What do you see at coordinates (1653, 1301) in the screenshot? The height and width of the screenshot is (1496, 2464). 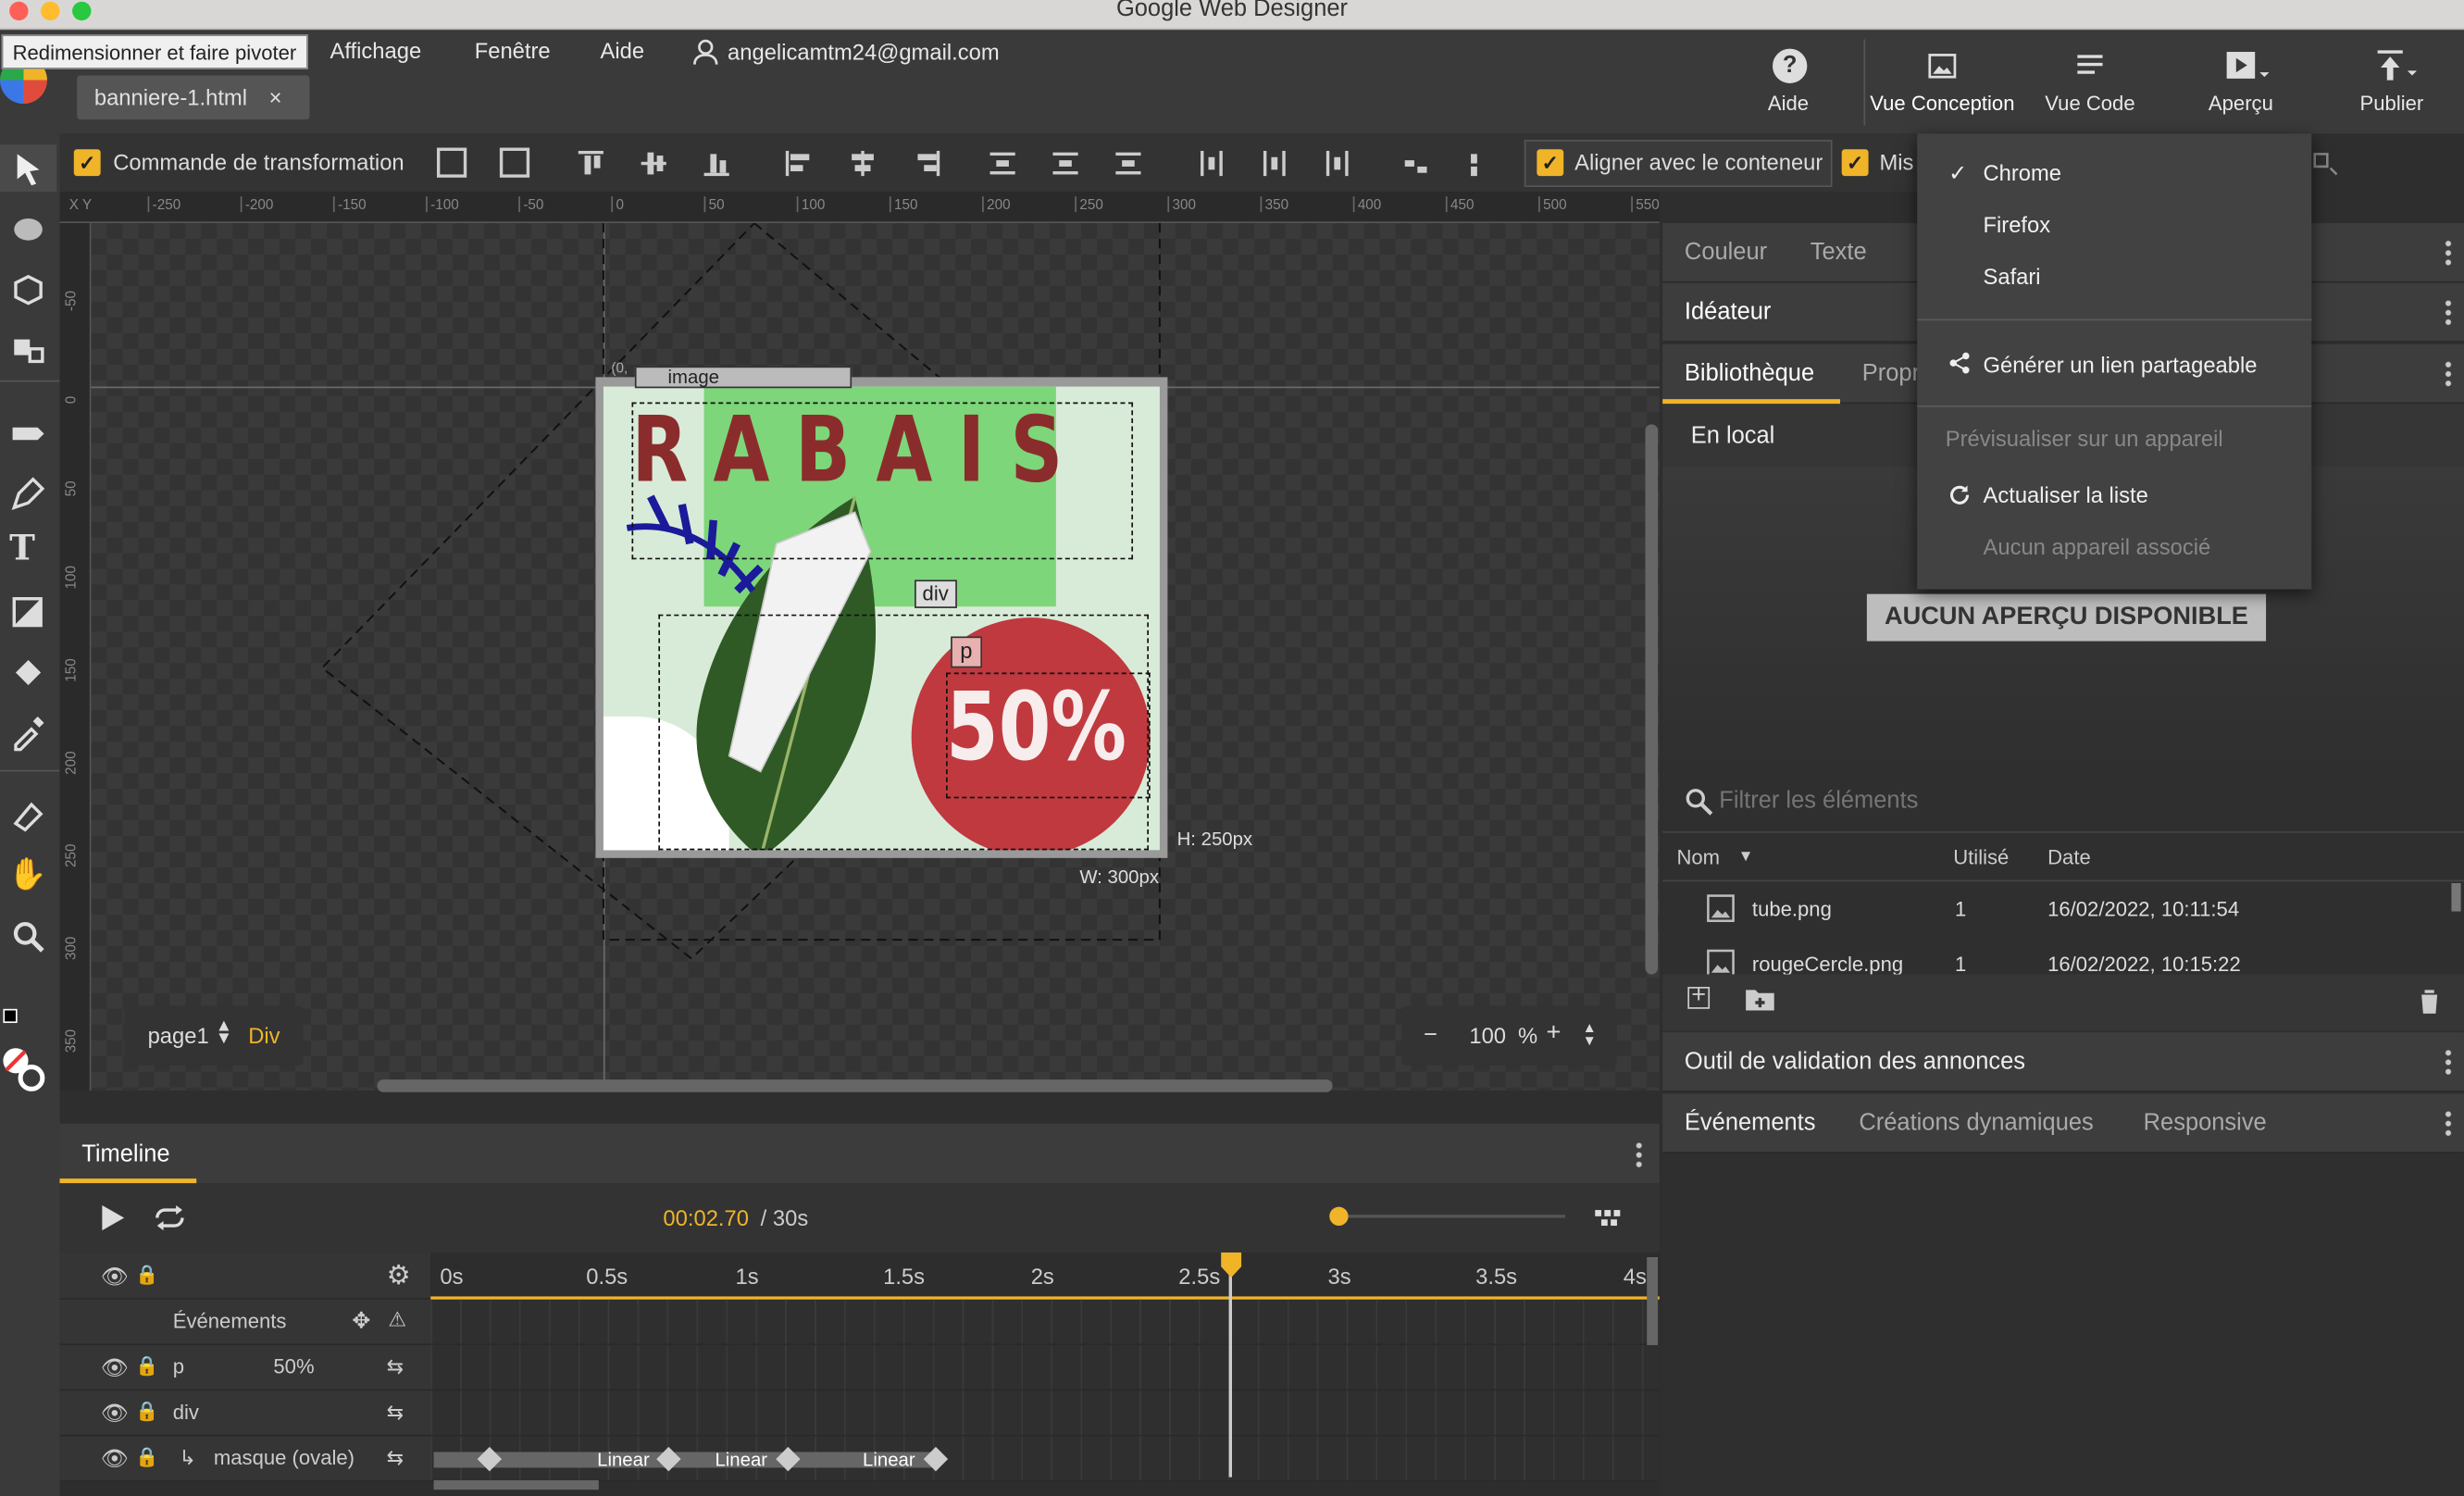 I see `timeline-scrollbar-v` at bounding box center [1653, 1301].